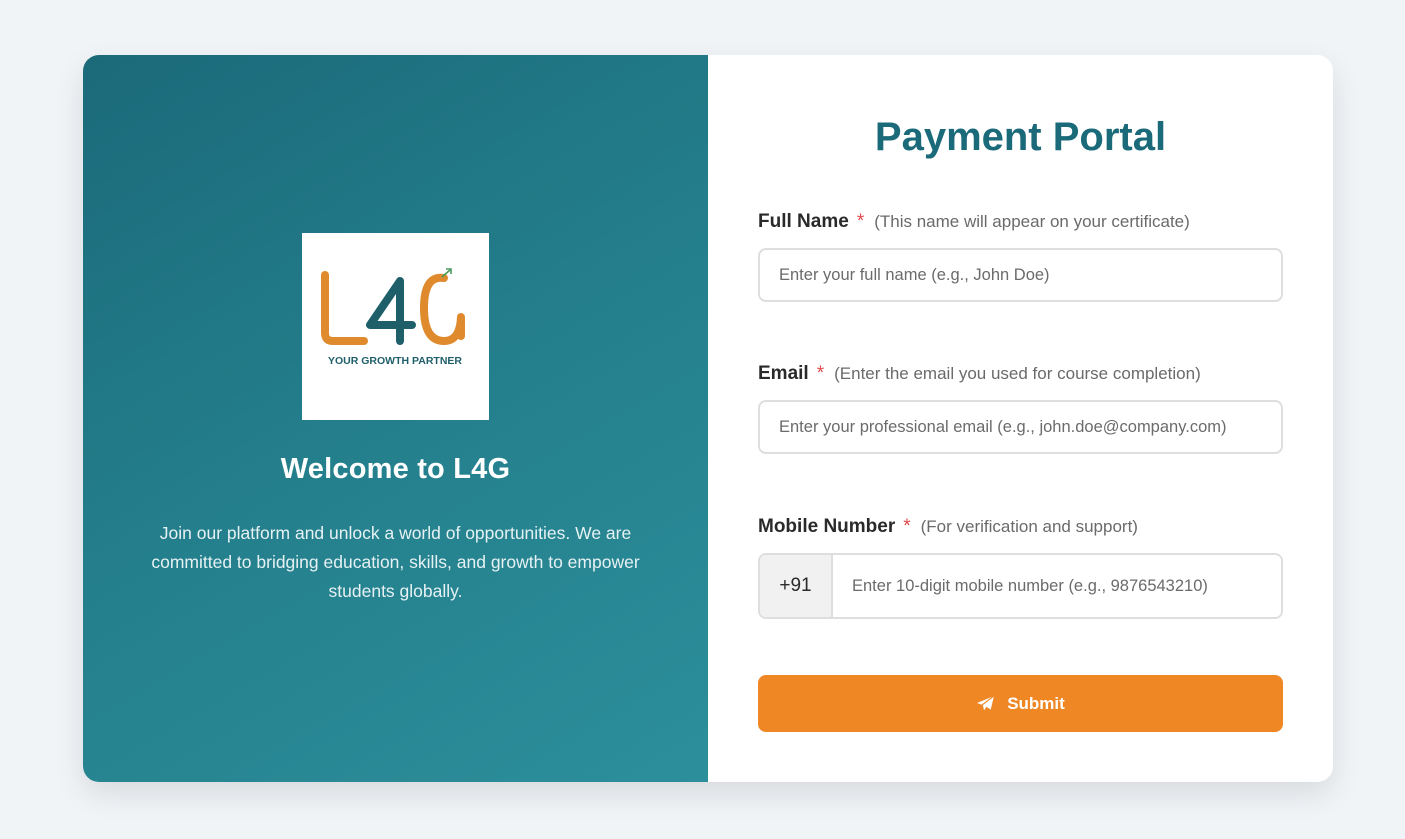  What do you see at coordinates (395, 361) in the screenshot?
I see `logo-tagline: YOUR GROWTH PARTNER` at bounding box center [395, 361].